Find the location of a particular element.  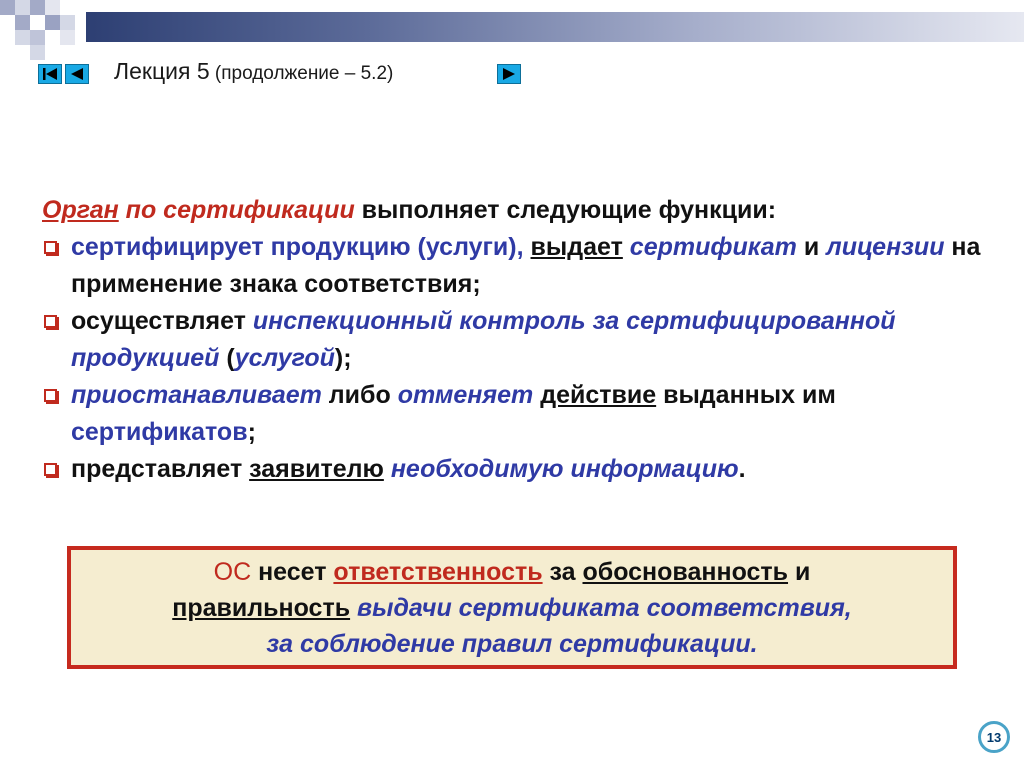

lecture-title: Лекция 5 is located at coordinates (162, 71).